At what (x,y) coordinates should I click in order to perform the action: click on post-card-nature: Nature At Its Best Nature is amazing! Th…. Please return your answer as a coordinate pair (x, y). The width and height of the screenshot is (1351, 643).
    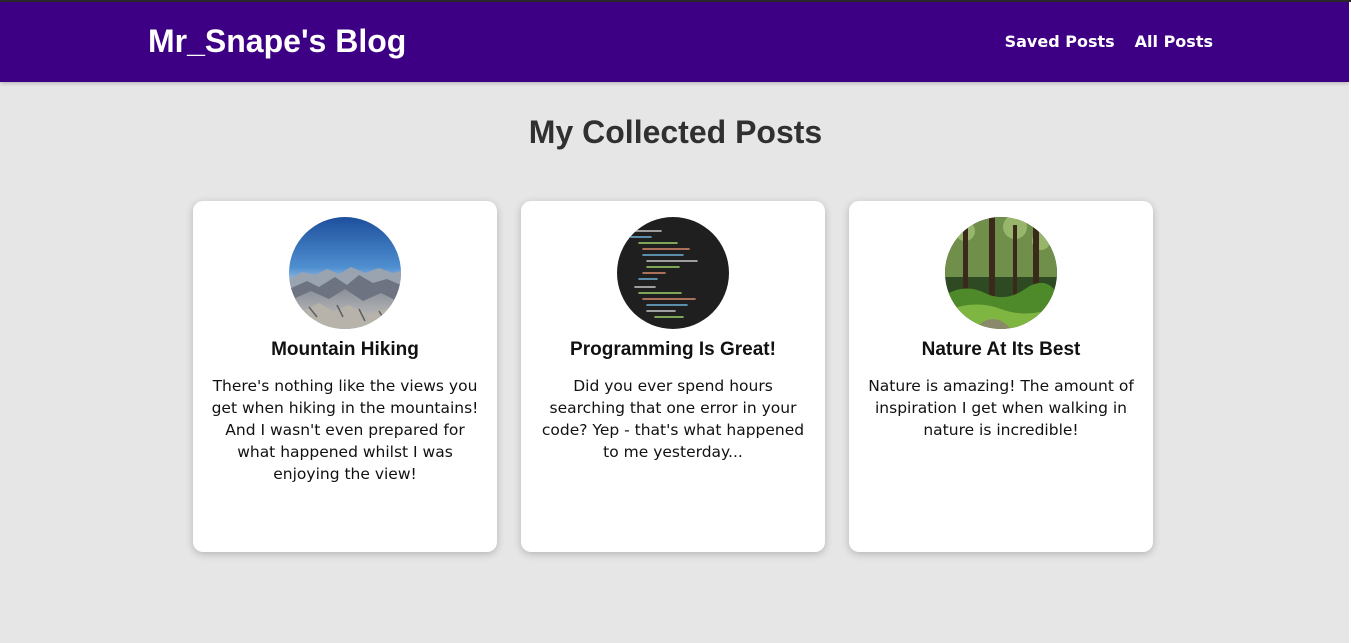
    Looking at the image, I should click on (1001, 376).